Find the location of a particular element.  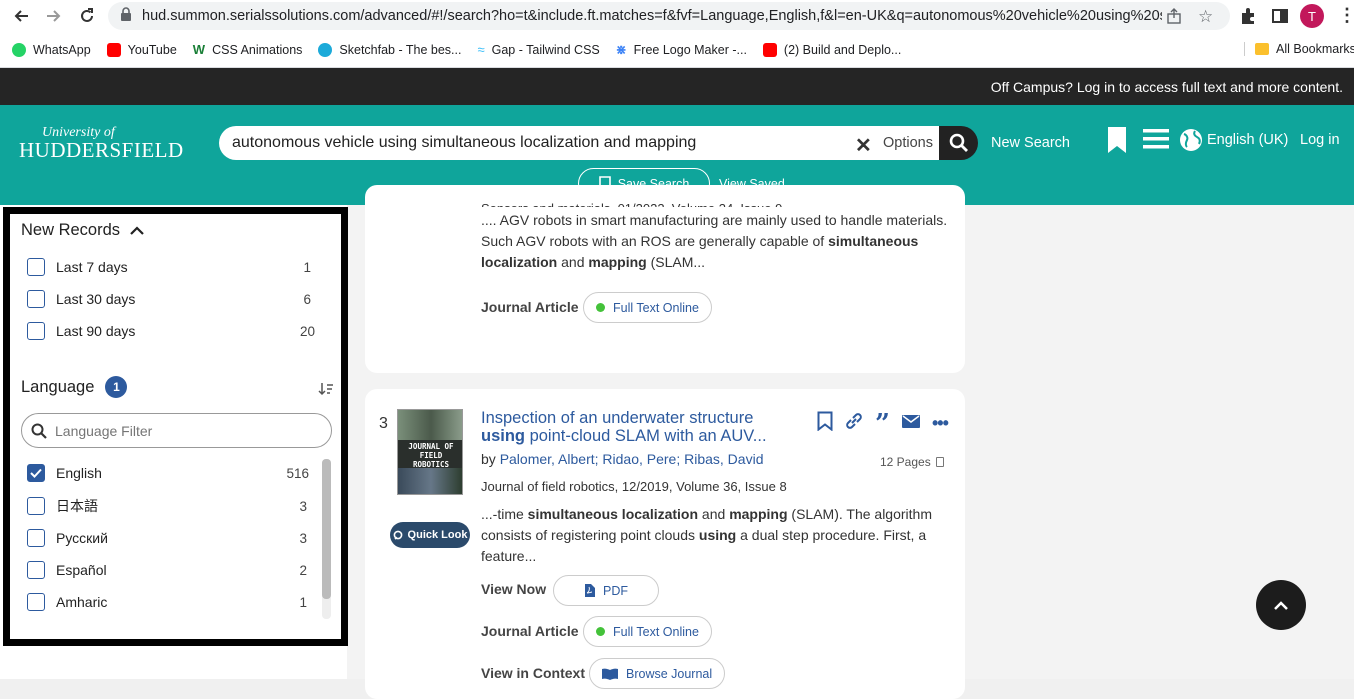

new-search-link: New Search is located at coordinates (1030, 143).